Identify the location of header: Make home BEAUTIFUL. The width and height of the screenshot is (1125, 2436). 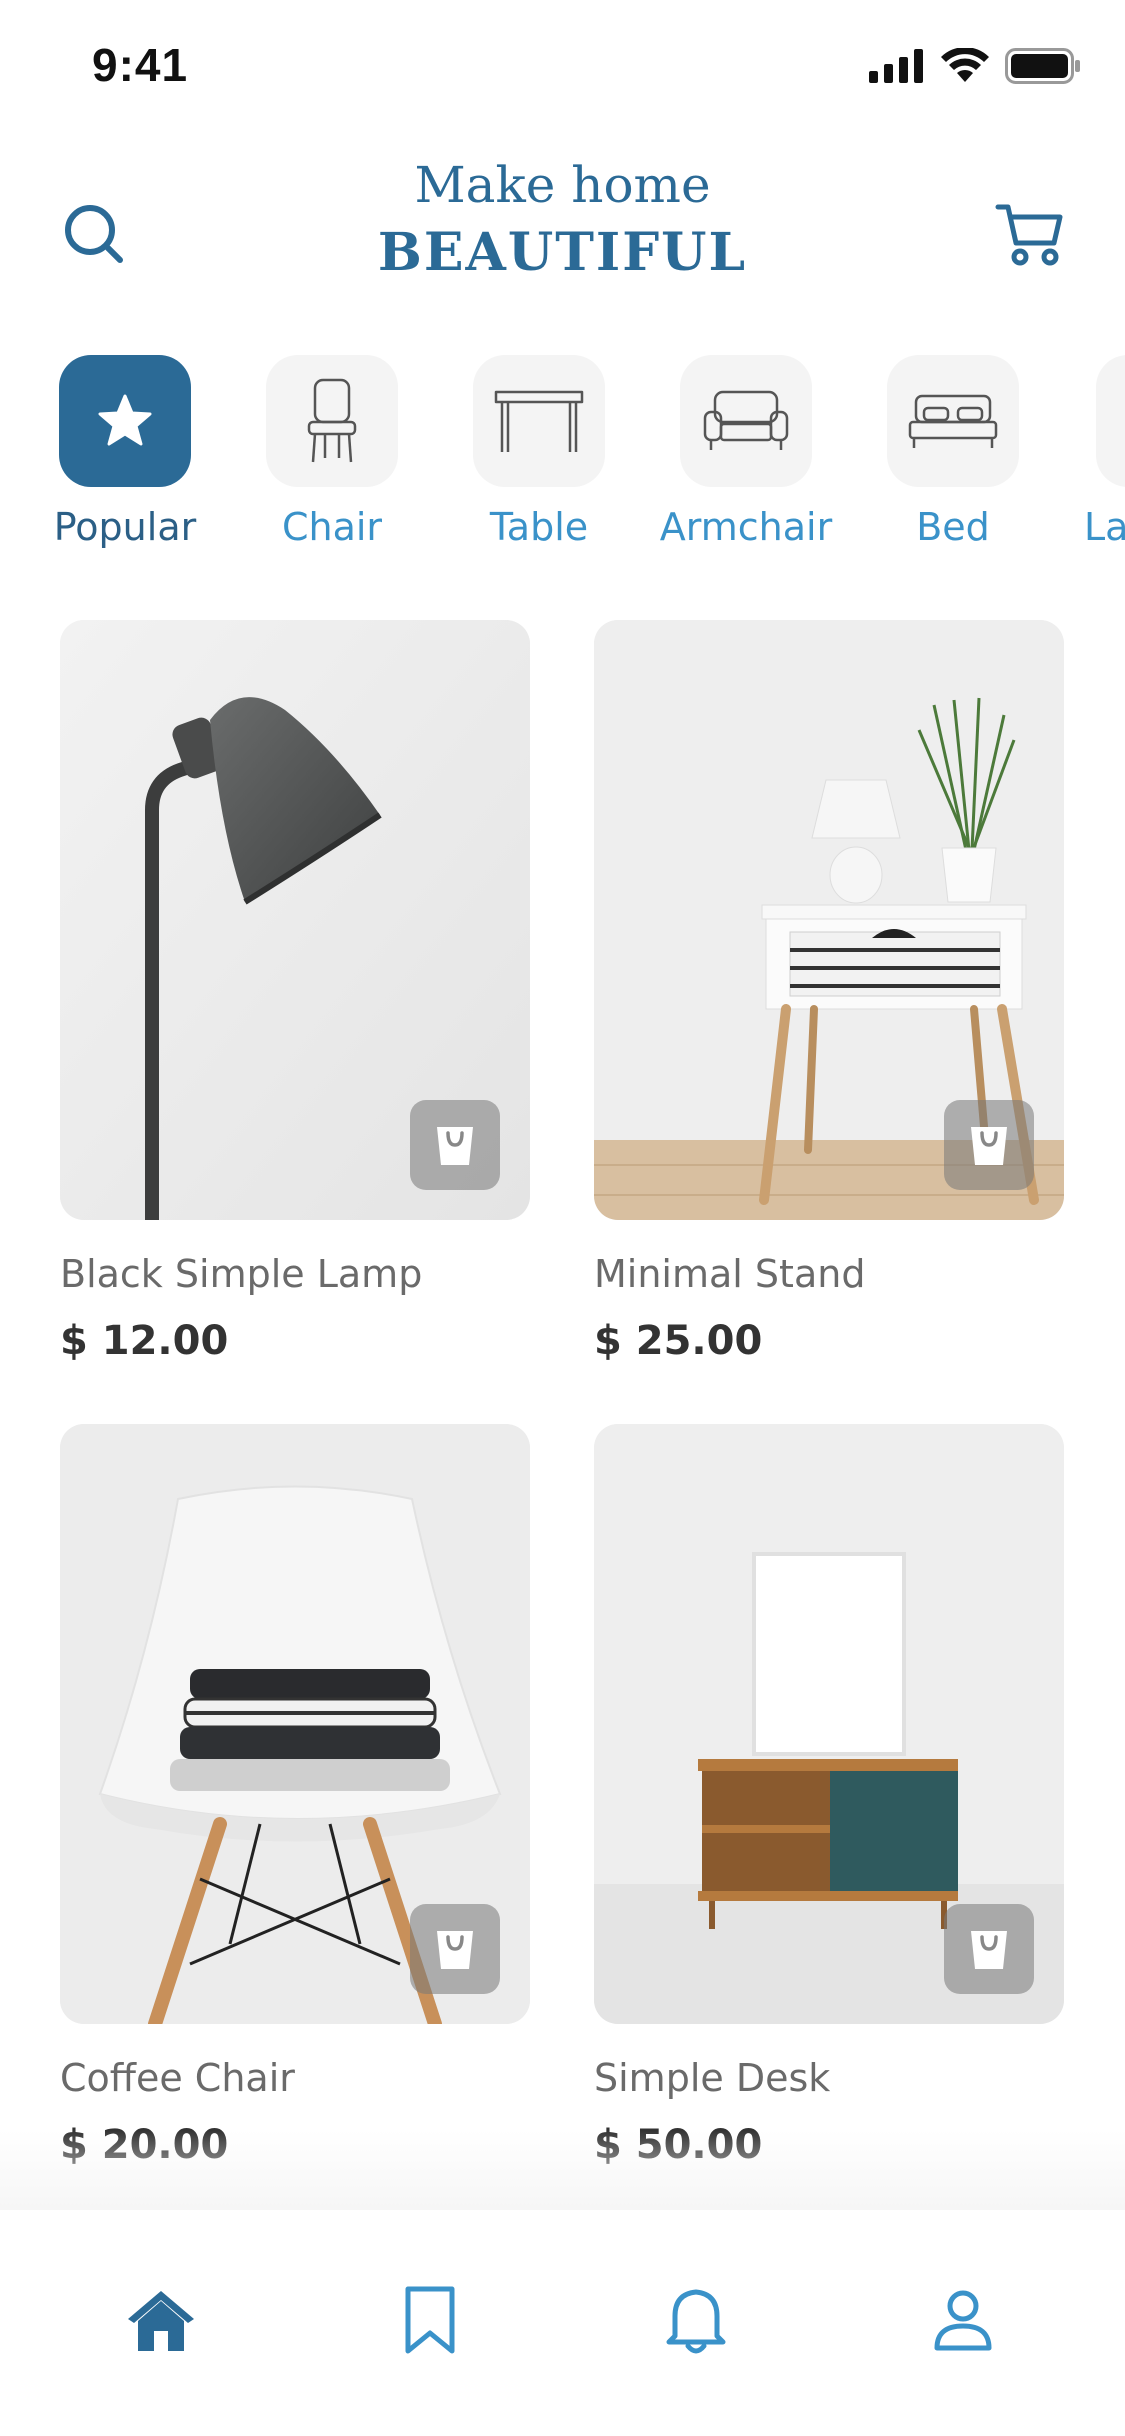
(562, 240).